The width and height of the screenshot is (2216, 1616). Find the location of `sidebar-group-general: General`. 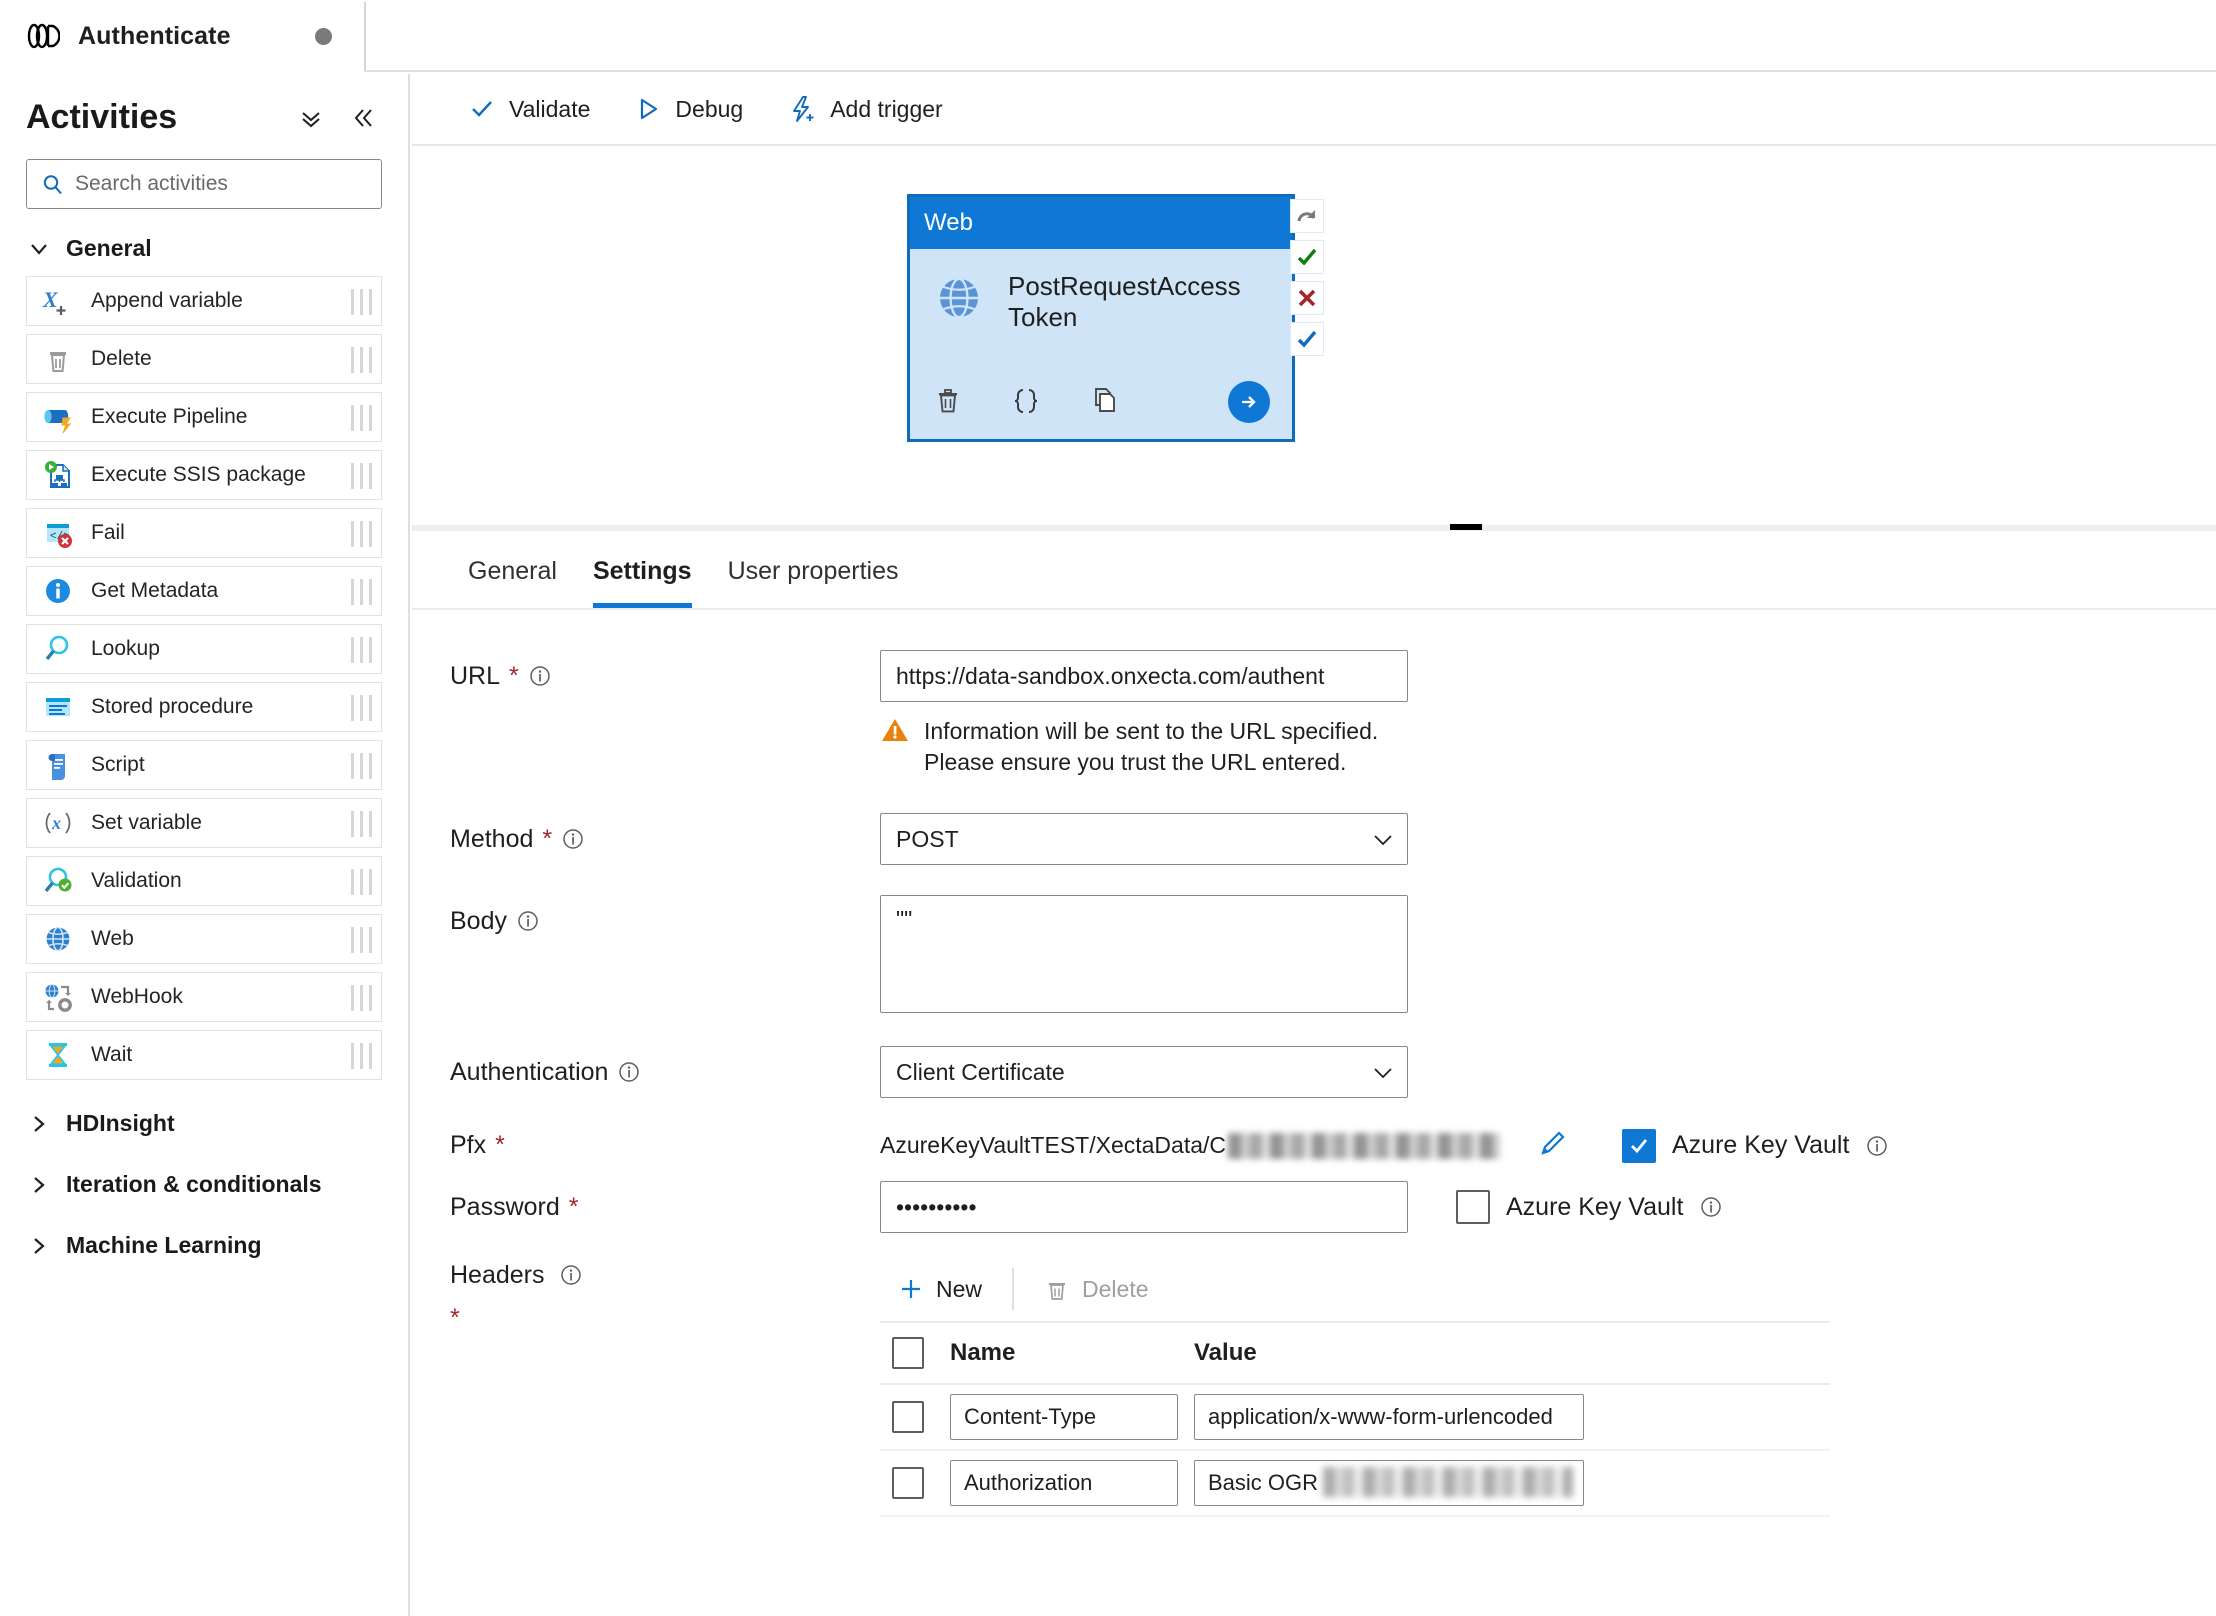

sidebar-group-general: General is located at coordinates (204, 242).